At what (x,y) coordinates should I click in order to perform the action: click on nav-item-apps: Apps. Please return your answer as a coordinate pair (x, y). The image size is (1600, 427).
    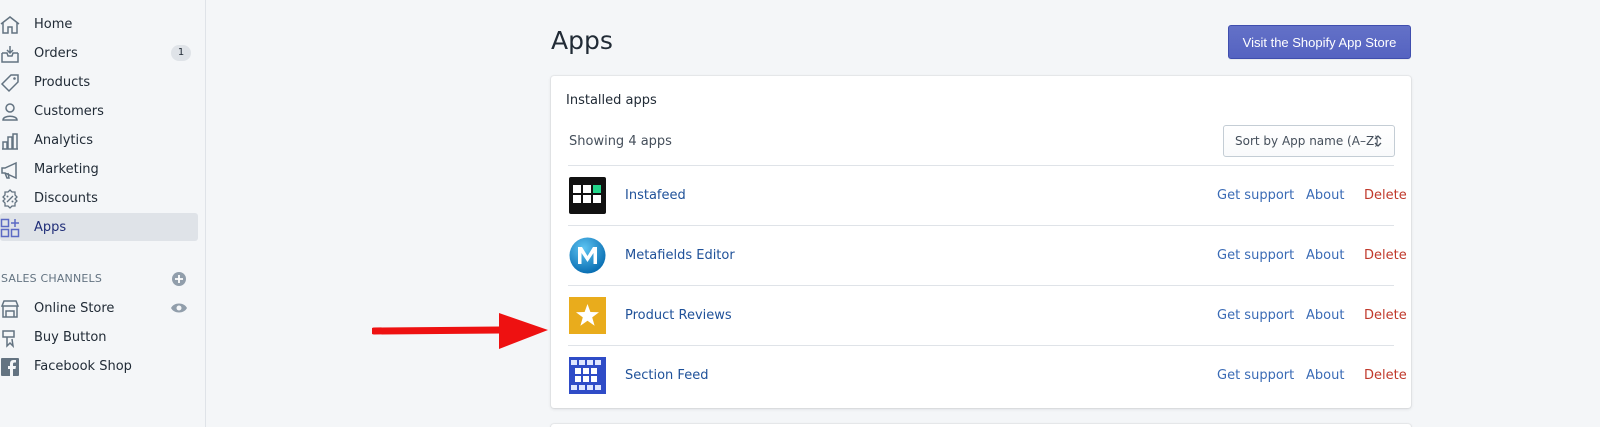
    Looking at the image, I should click on (99, 227).